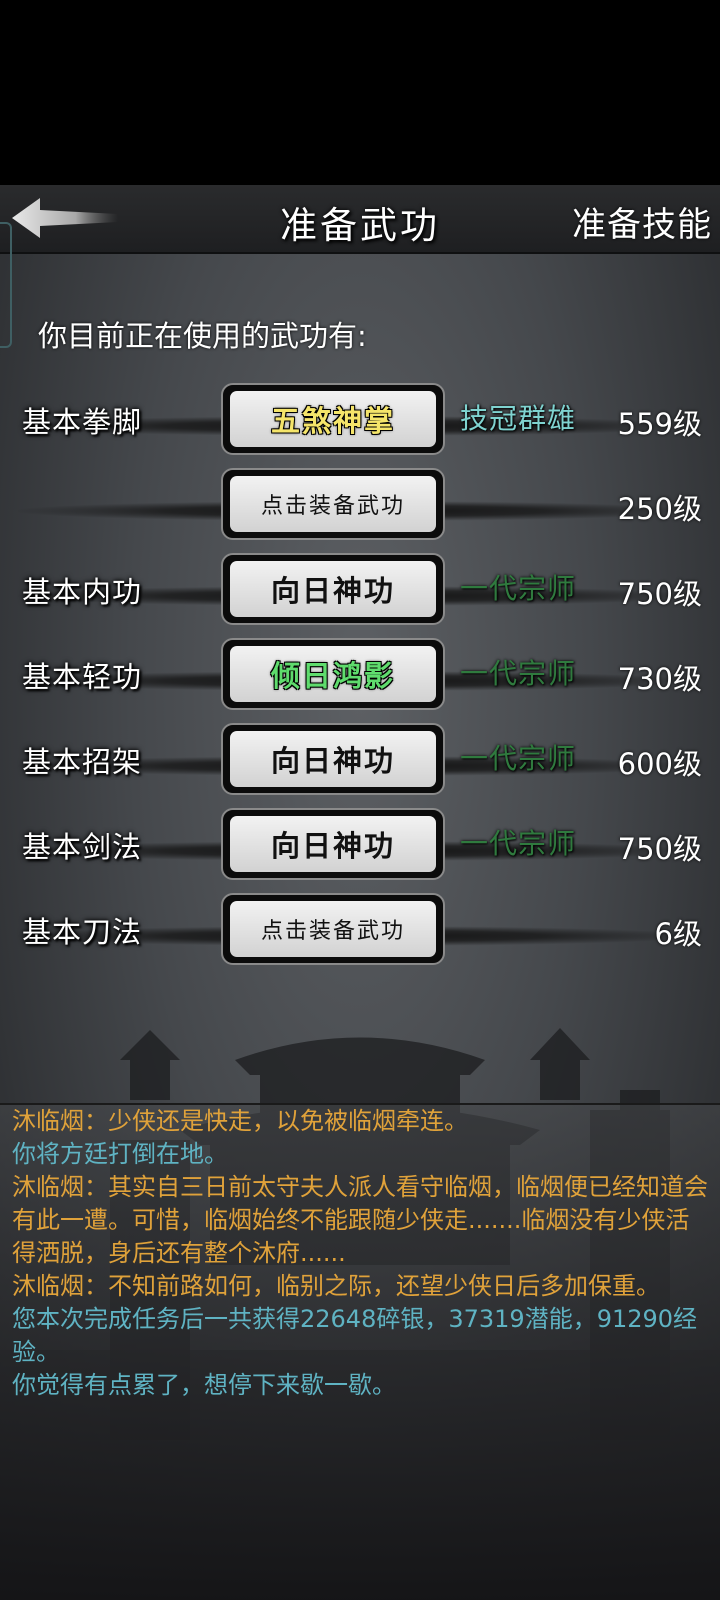 The image size is (720, 1600). I want to click on skill-level: 600级, so click(659, 764).